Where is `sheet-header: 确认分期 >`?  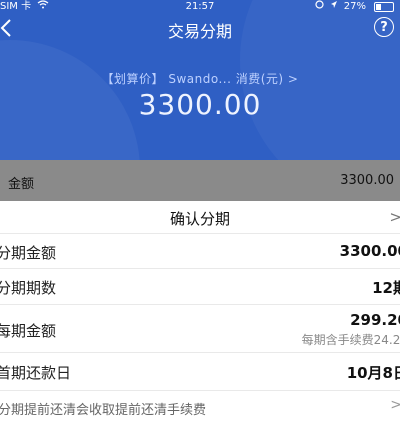
sheet-header: 确认分期 > is located at coordinates (200, 217).